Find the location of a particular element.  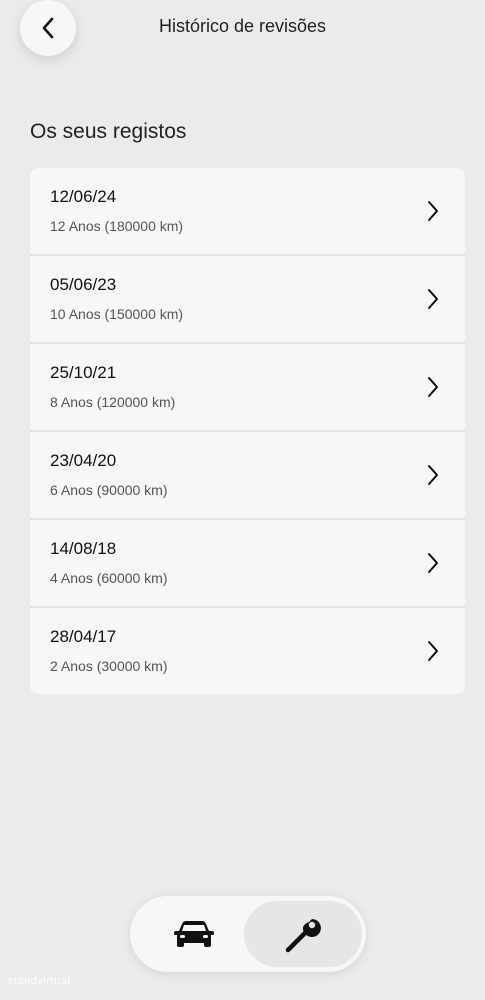

record-date: 05/06/23 is located at coordinates (83, 284).